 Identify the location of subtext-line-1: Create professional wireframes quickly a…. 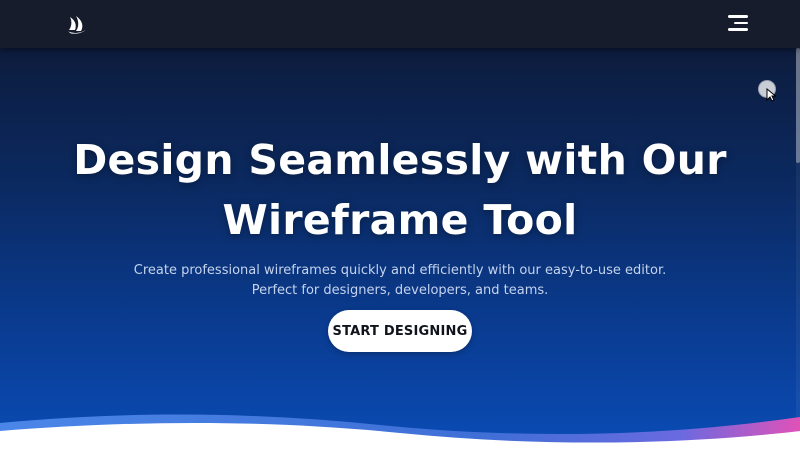
(400, 270).